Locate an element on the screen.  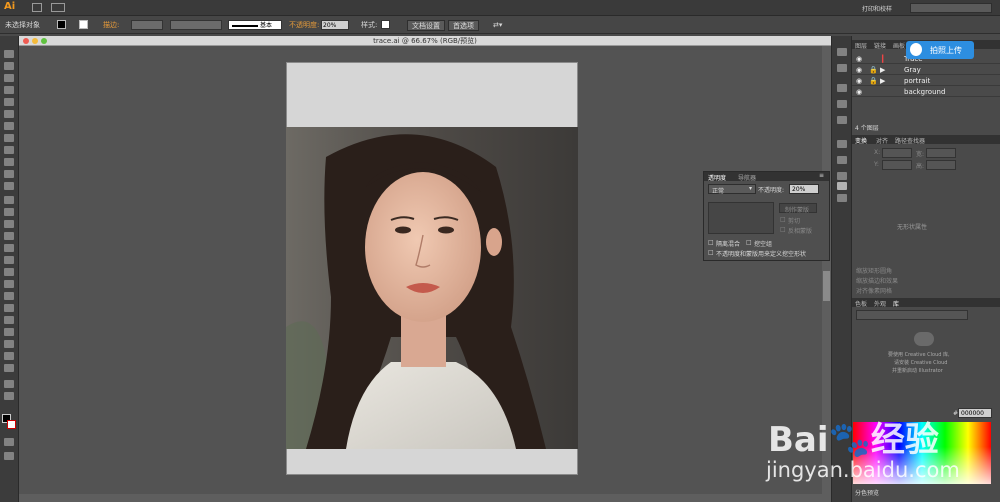
selection-tool-icon is located at coordinates (9, 54).